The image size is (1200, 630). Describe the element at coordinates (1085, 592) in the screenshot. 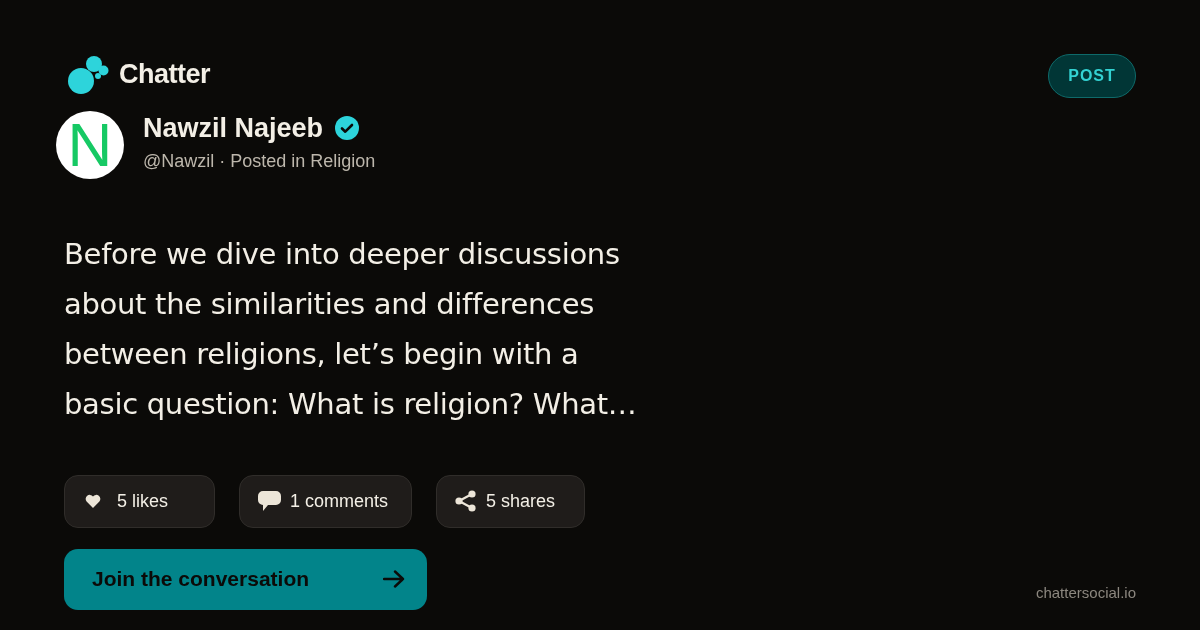

I see `website-url: chattersocial.io` at that location.